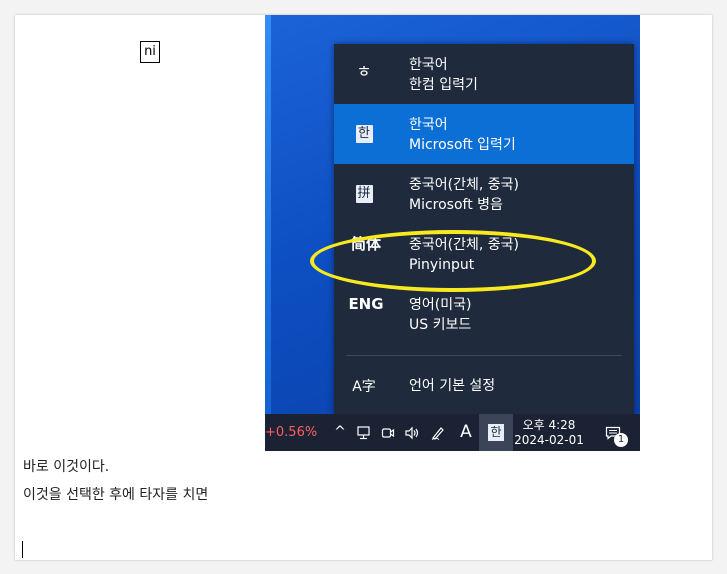 Image resolution: width=727 pixels, height=574 pixels. What do you see at coordinates (462, 145) in the screenshot?
I see `ime-item-method: Microsoft 입력기` at bounding box center [462, 145].